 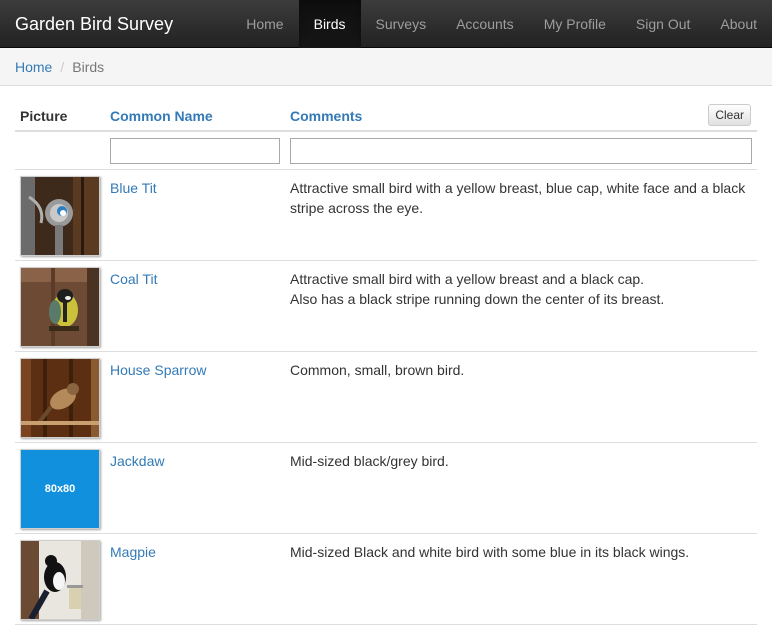 I want to click on nav-item-sign-out: Sign Out, so click(x=663, y=24).